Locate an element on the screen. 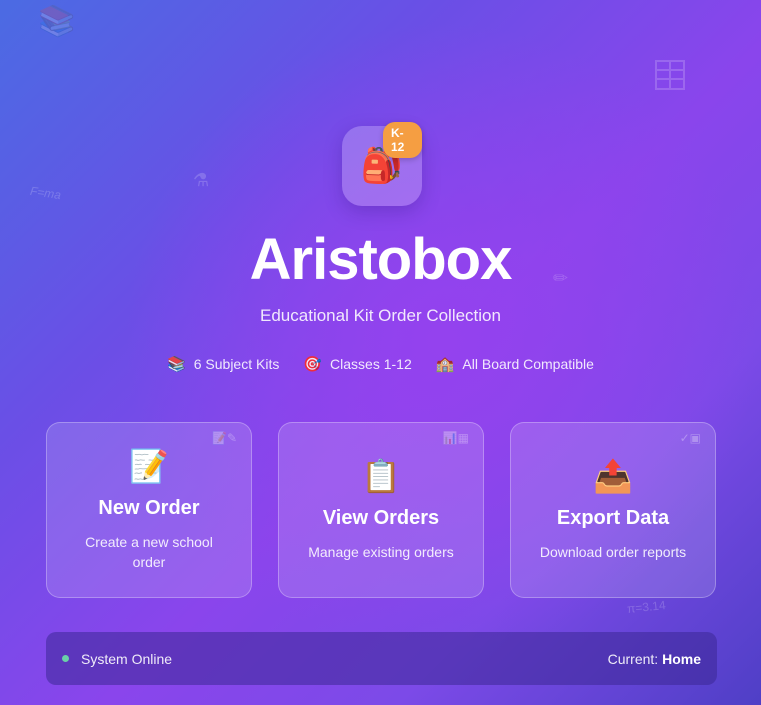  current-value: Home is located at coordinates (681, 658).